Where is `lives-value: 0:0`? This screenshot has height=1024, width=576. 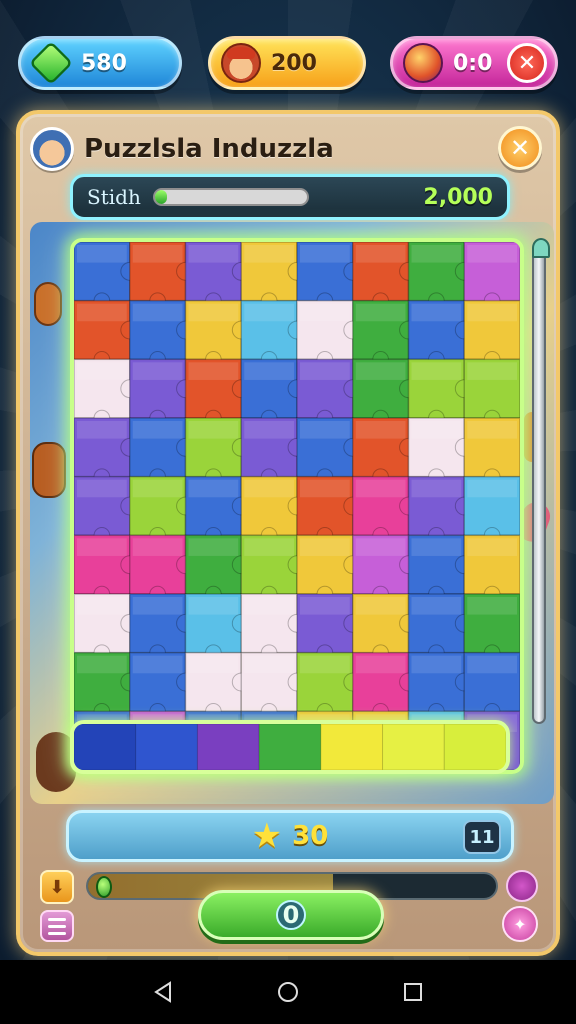 lives-value: 0:0 is located at coordinates (473, 63).